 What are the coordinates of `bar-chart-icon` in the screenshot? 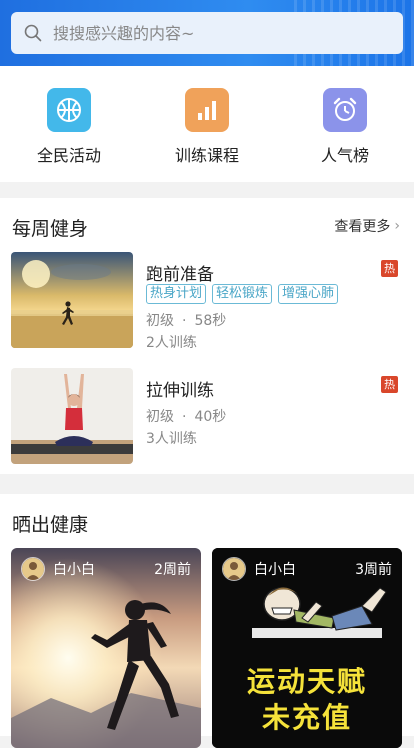 It's located at (207, 110).